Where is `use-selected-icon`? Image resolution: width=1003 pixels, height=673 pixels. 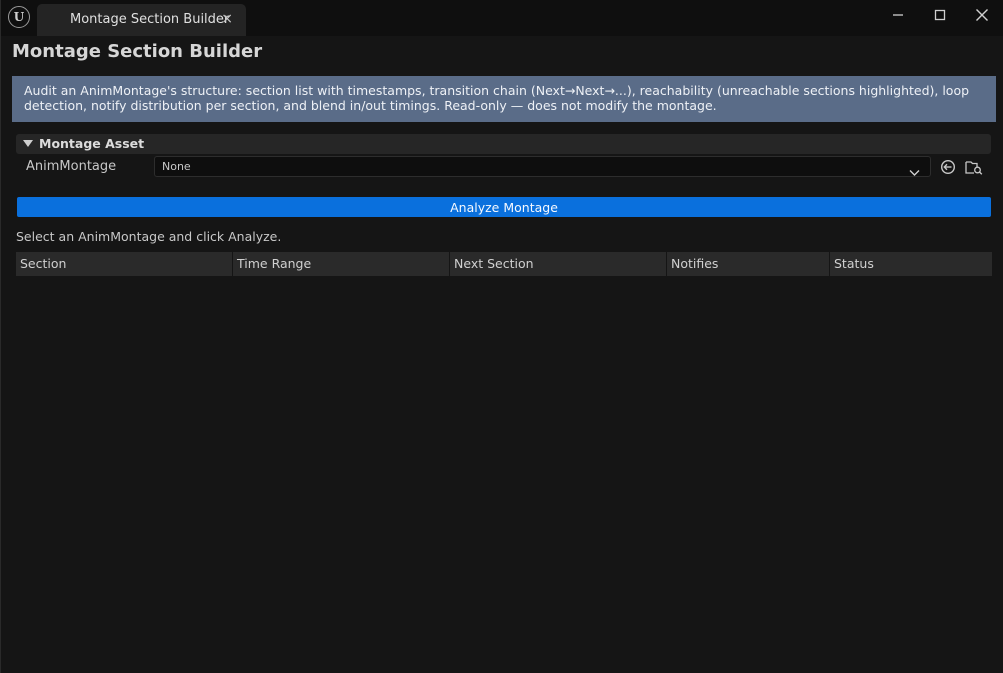
use-selected-icon is located at coordinates (948, 167).